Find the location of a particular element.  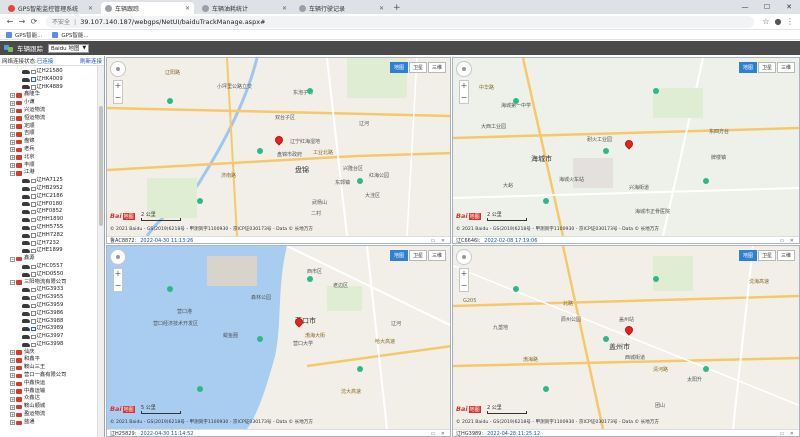

tree-group-item: + 鞍山顺城 is located at coordinates (48, 407).